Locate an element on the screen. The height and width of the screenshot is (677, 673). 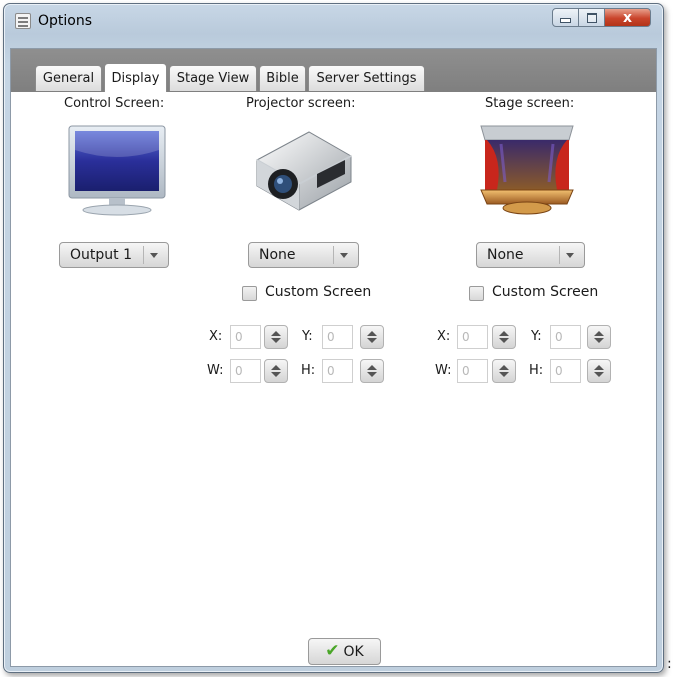
minimize-icon is located at coordinates (565, 20).